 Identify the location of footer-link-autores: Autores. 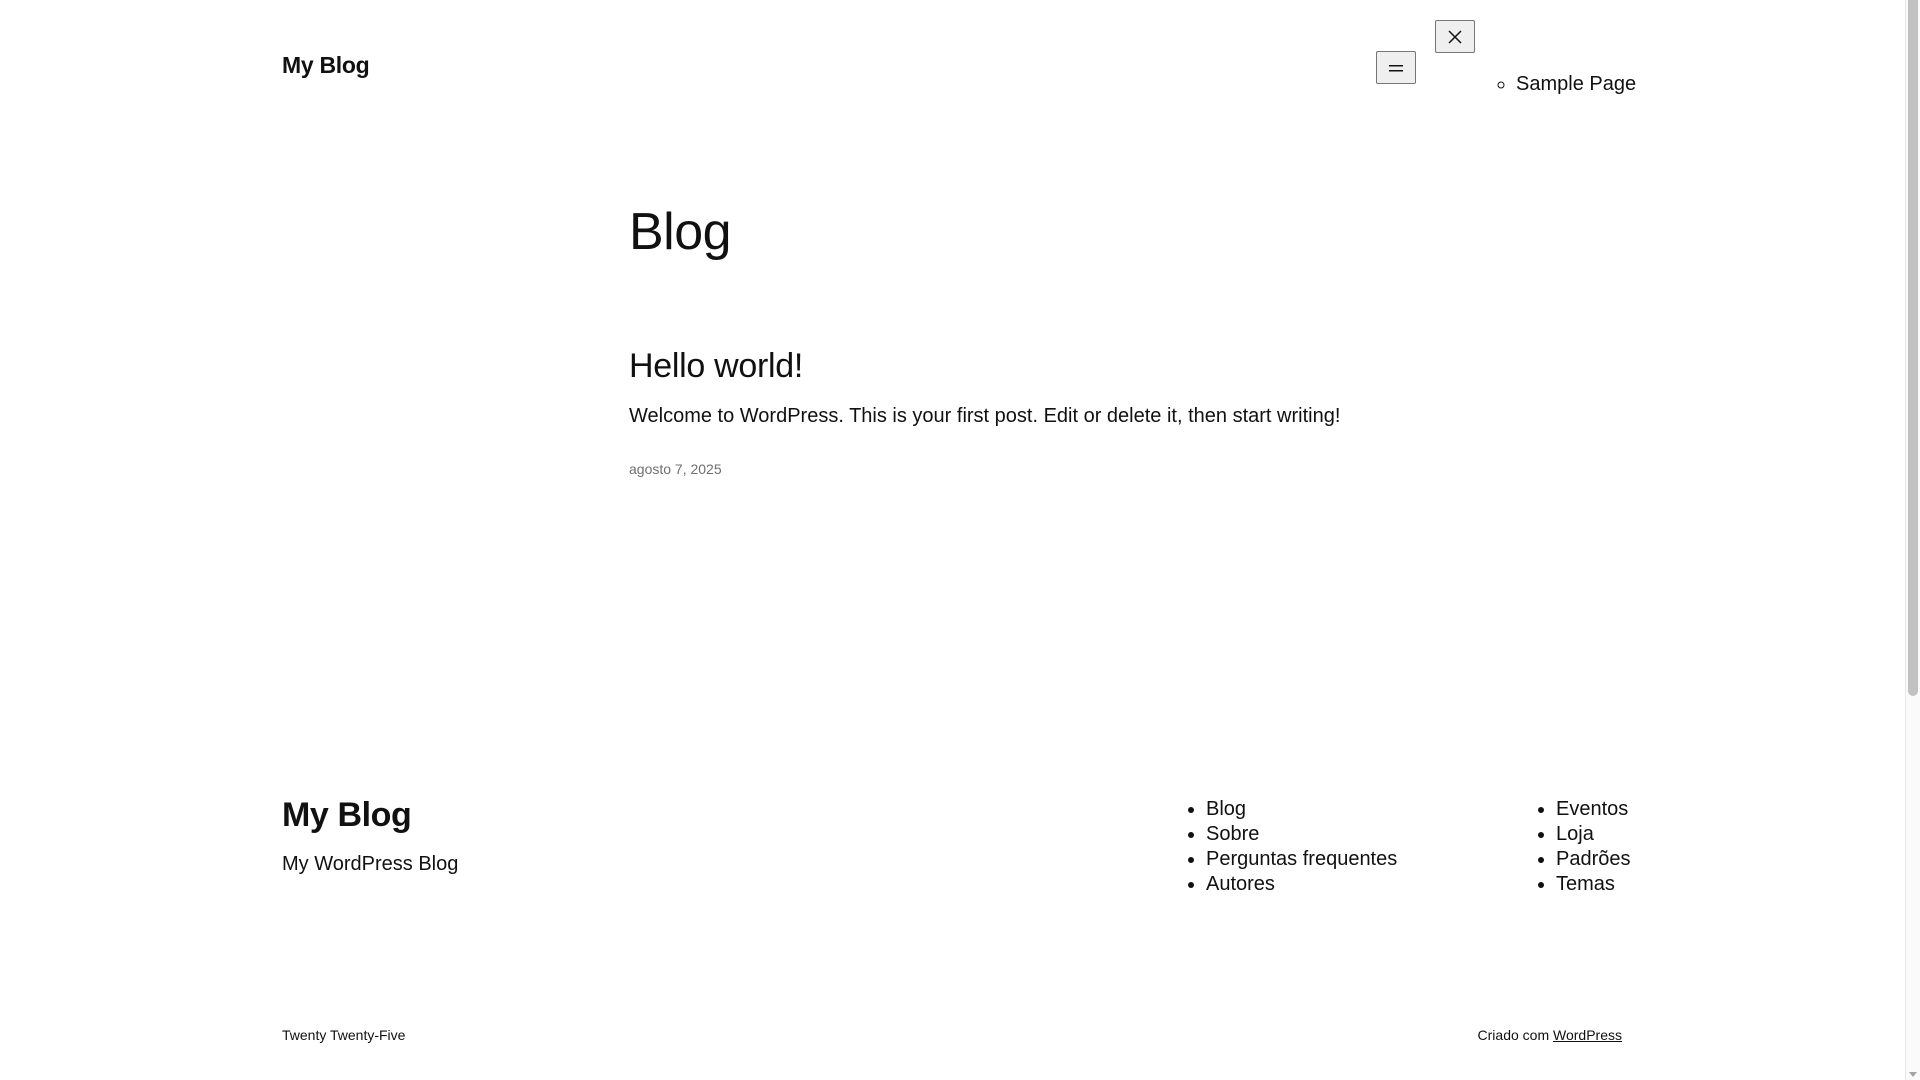
(1240, 884).